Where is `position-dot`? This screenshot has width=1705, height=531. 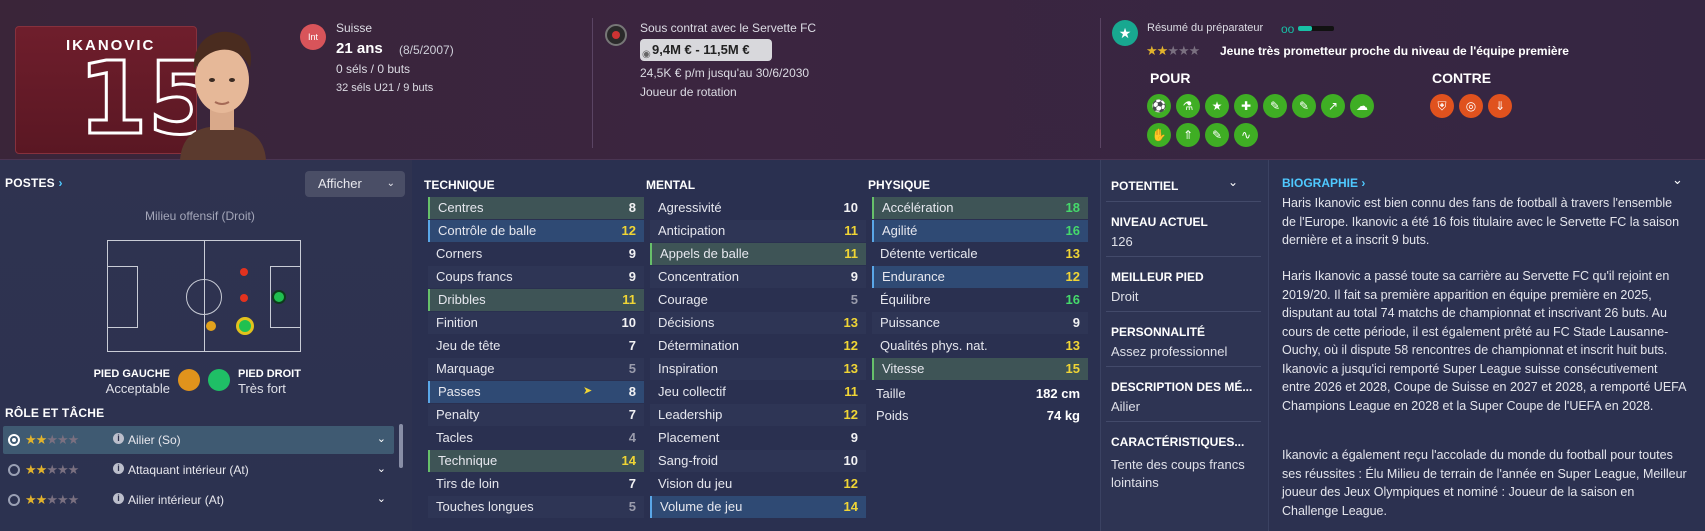
position-dot is located at coordinates (244, 298).